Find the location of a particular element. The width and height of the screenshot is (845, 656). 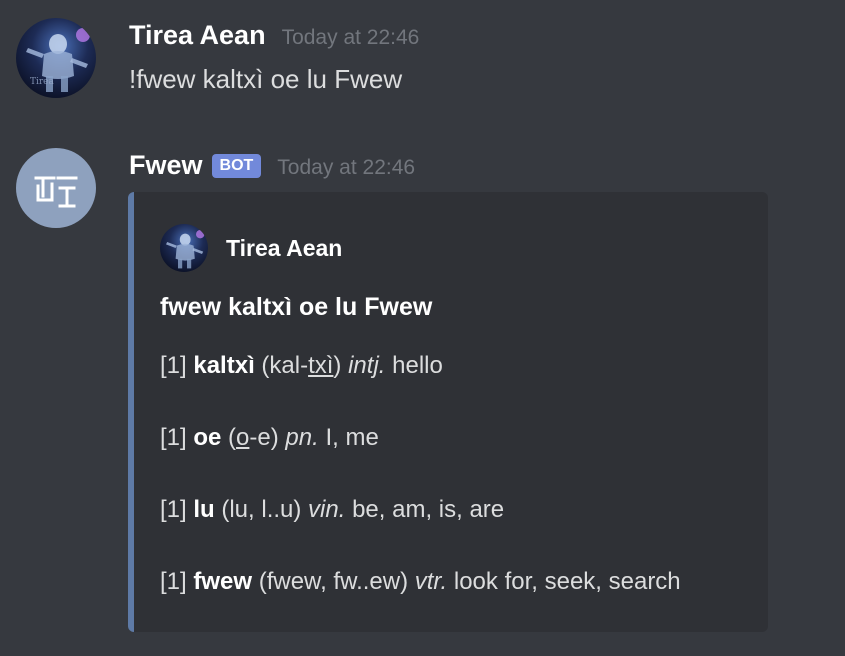

entry-word: kaltxì is located at coordinates (224, 365).